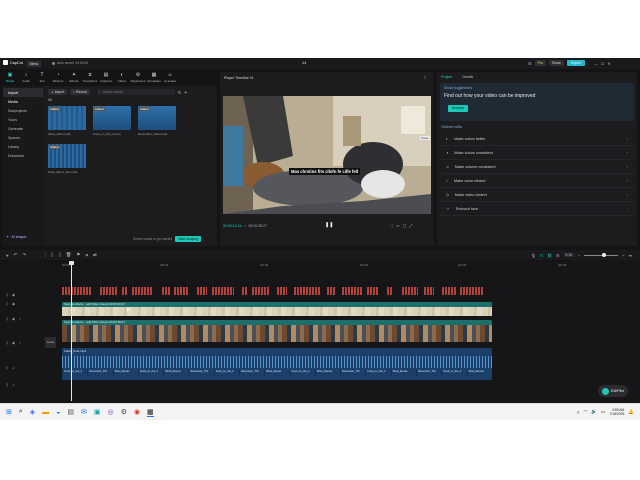  I want to click on zoom-thumb, so click(604, 255).